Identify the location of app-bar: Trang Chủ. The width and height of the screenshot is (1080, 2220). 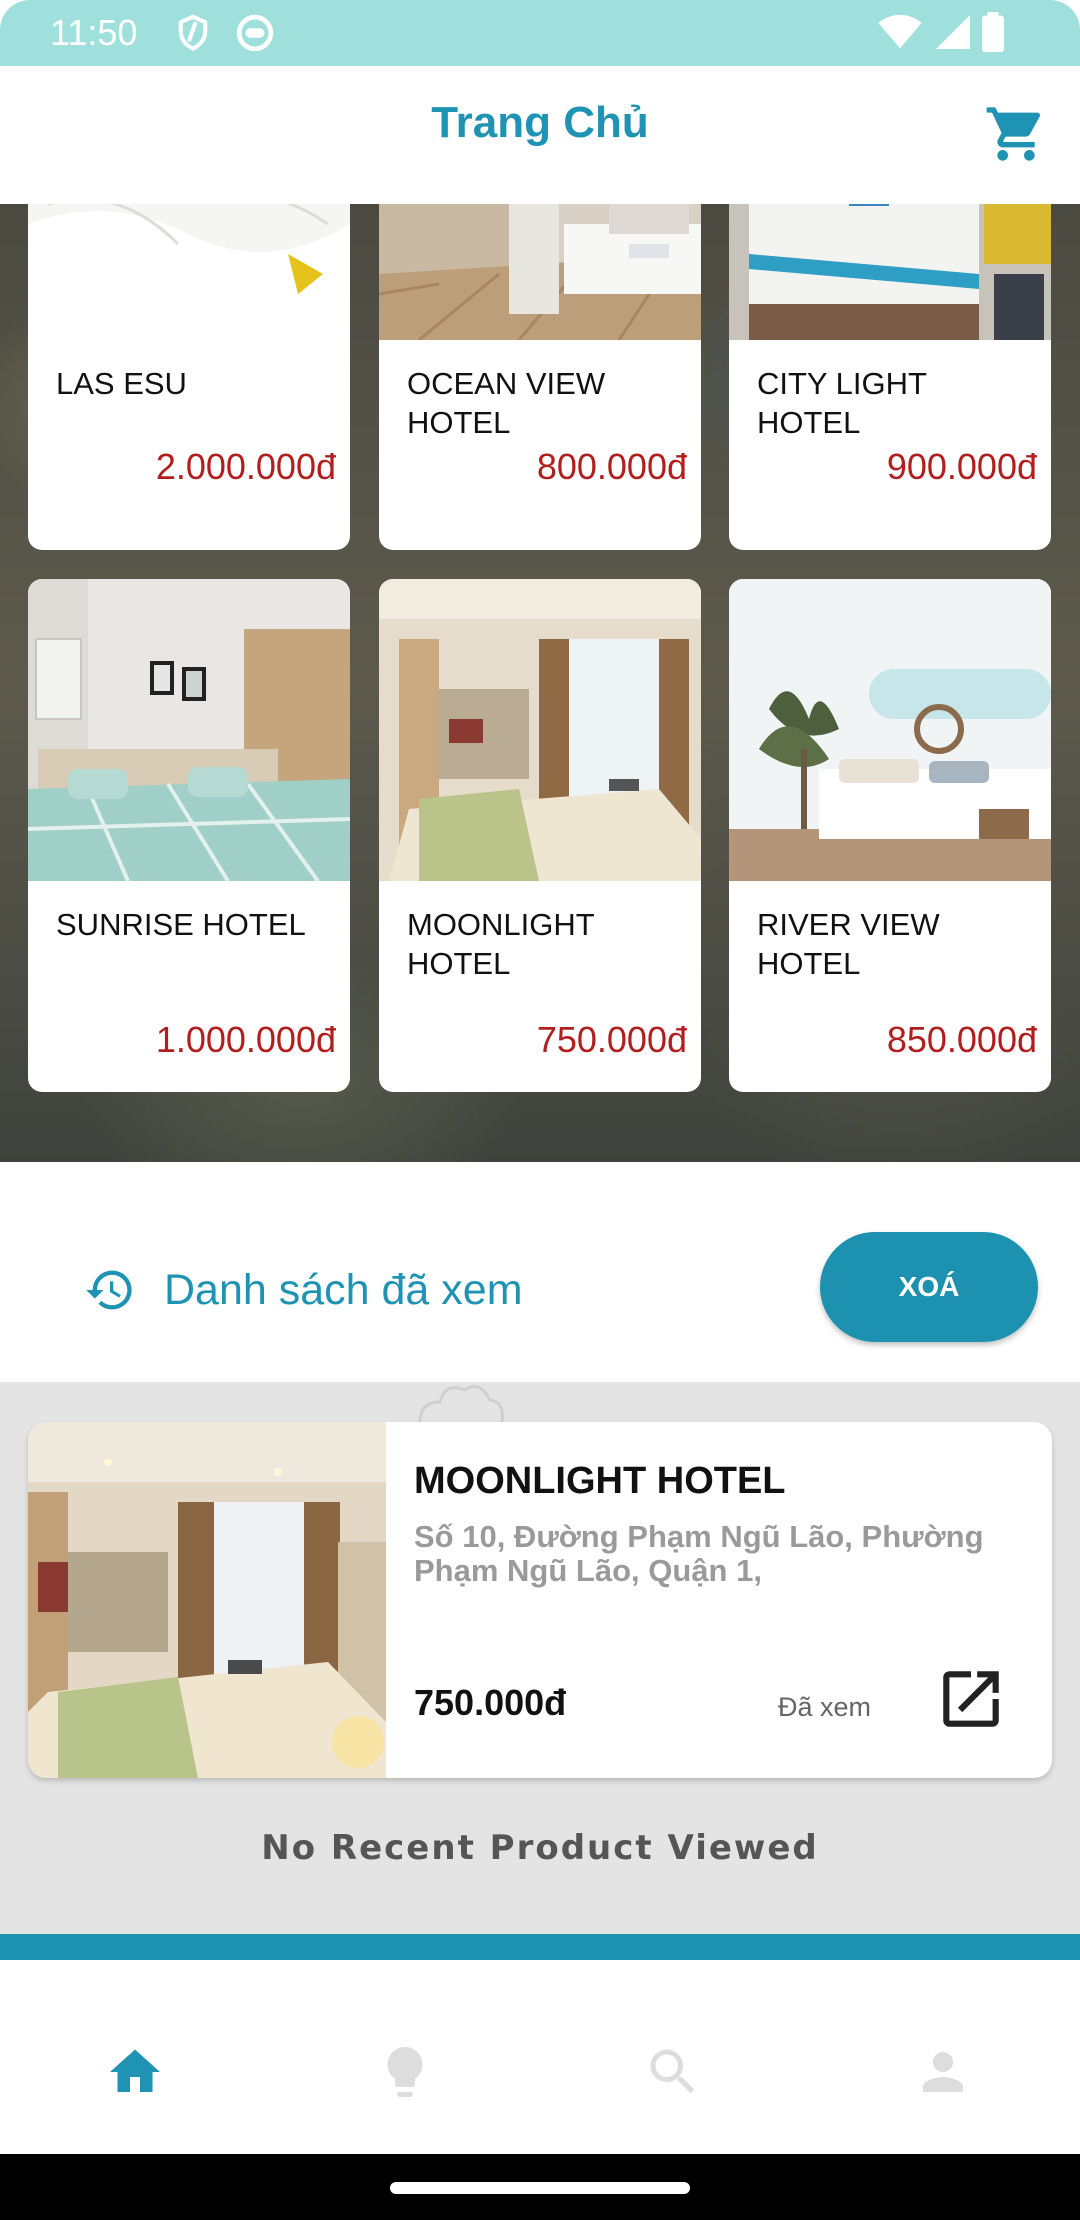
(540, 135).